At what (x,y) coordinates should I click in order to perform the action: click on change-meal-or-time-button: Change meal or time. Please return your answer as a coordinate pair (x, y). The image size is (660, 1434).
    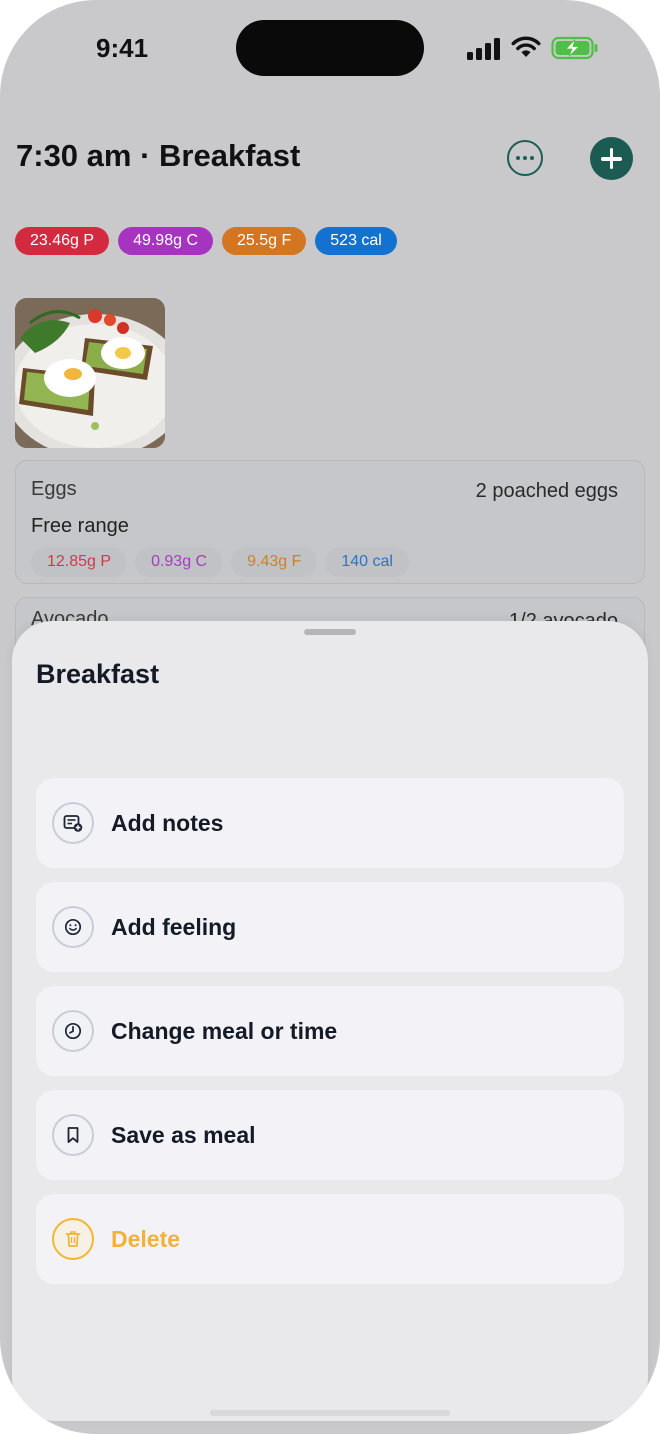
    Looking at the image, I should click on (330, 1031).